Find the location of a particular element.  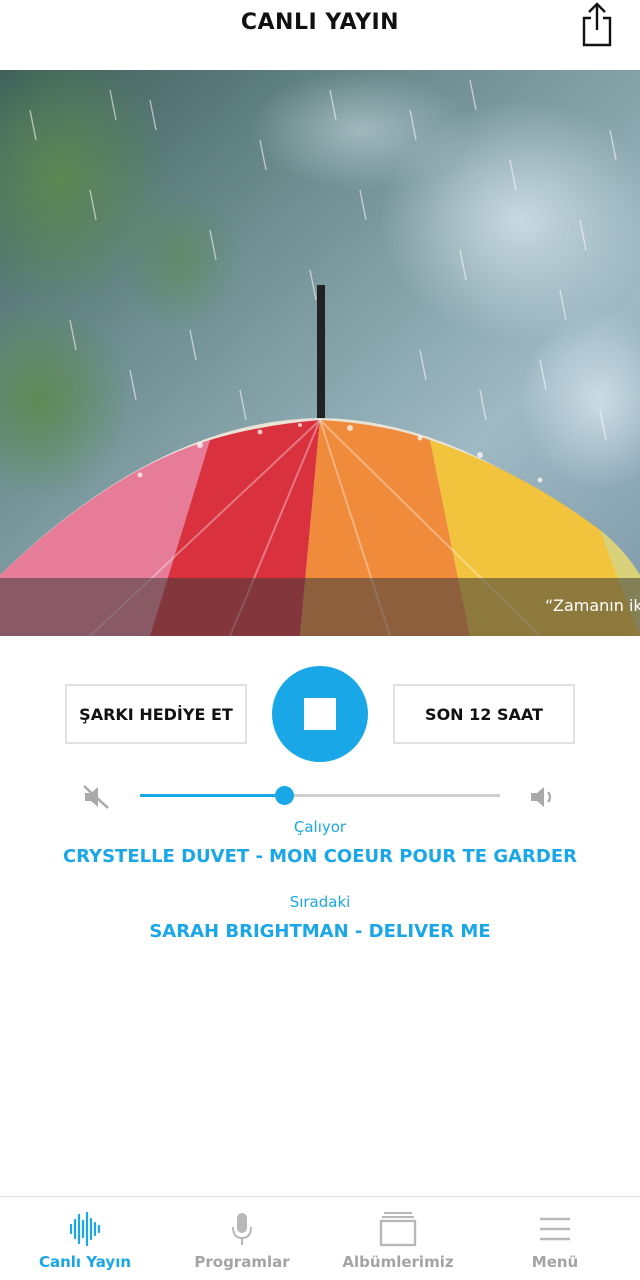

stop-icon is located at coordinates (320, 714).